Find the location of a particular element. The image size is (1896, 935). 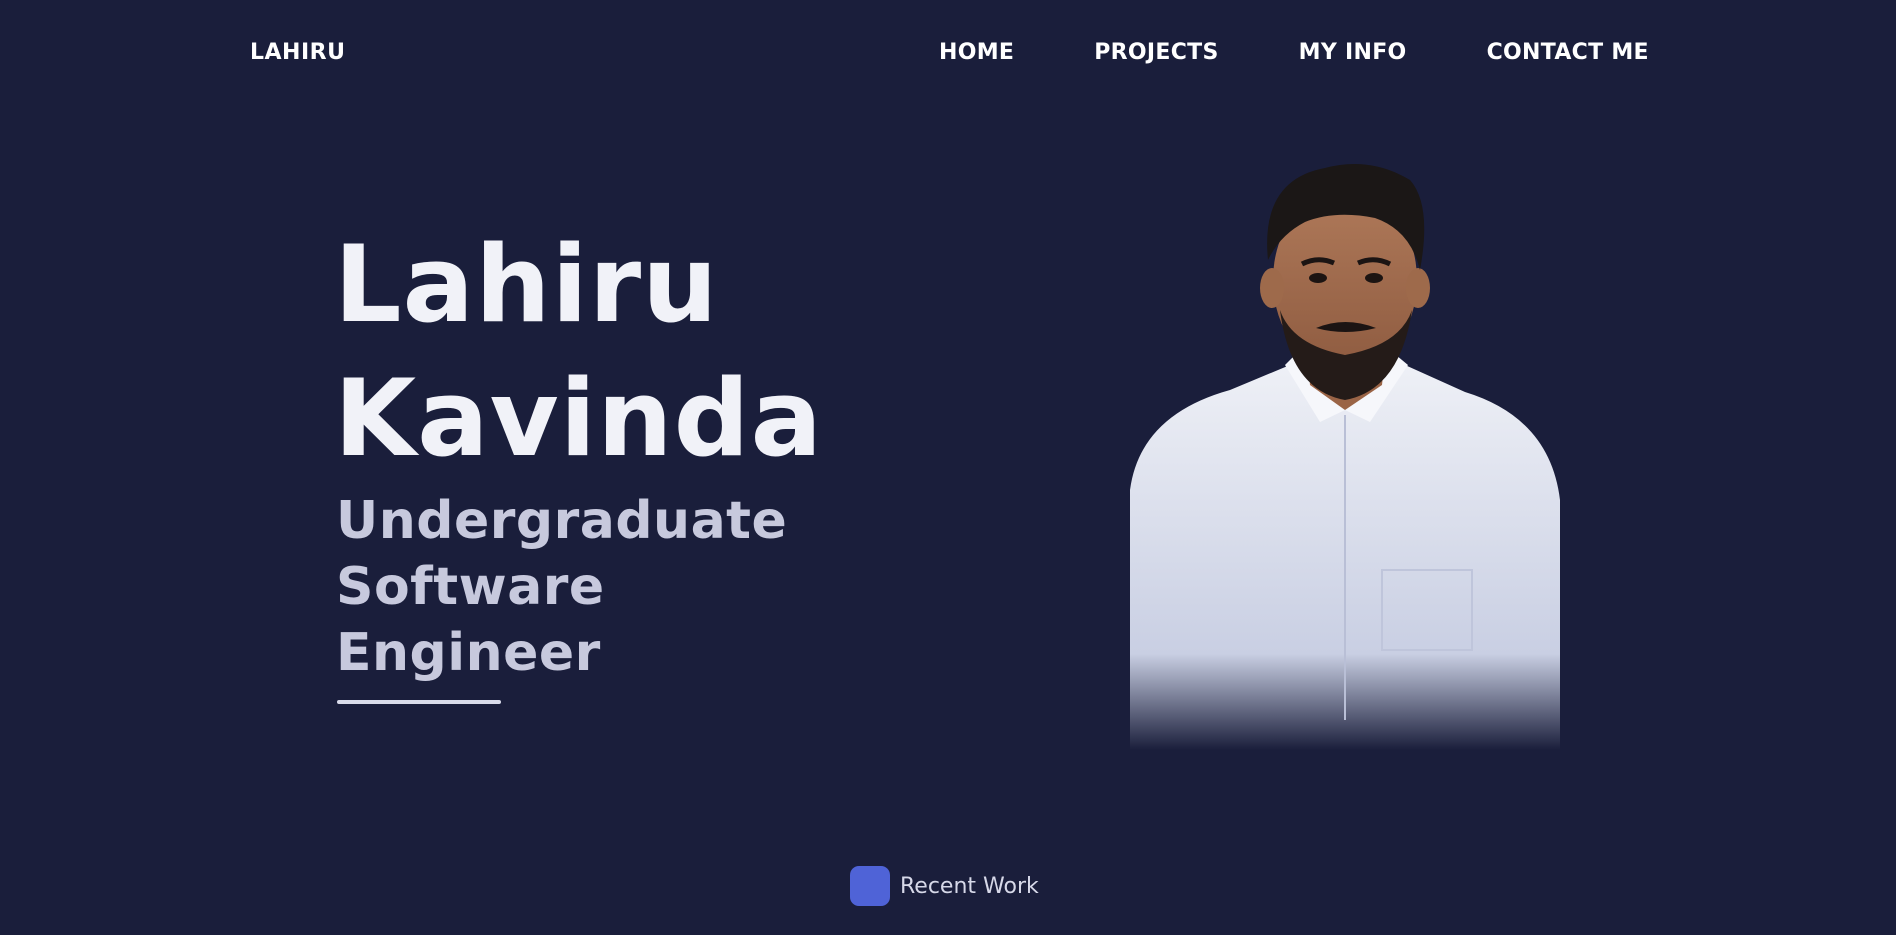

hero-role-line-1: Undergraduate is located at coordinates (562, 521).